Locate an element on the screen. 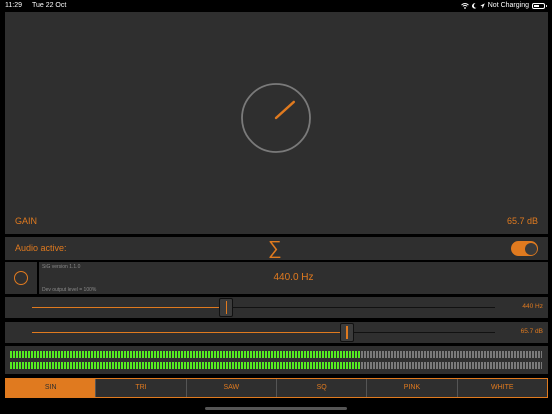 Image resolution: width=552 pixels, height=414 pixels. waveform-selector: SIN TRI SAW SQ PINK WHITE is located at coordinates (276, 388).